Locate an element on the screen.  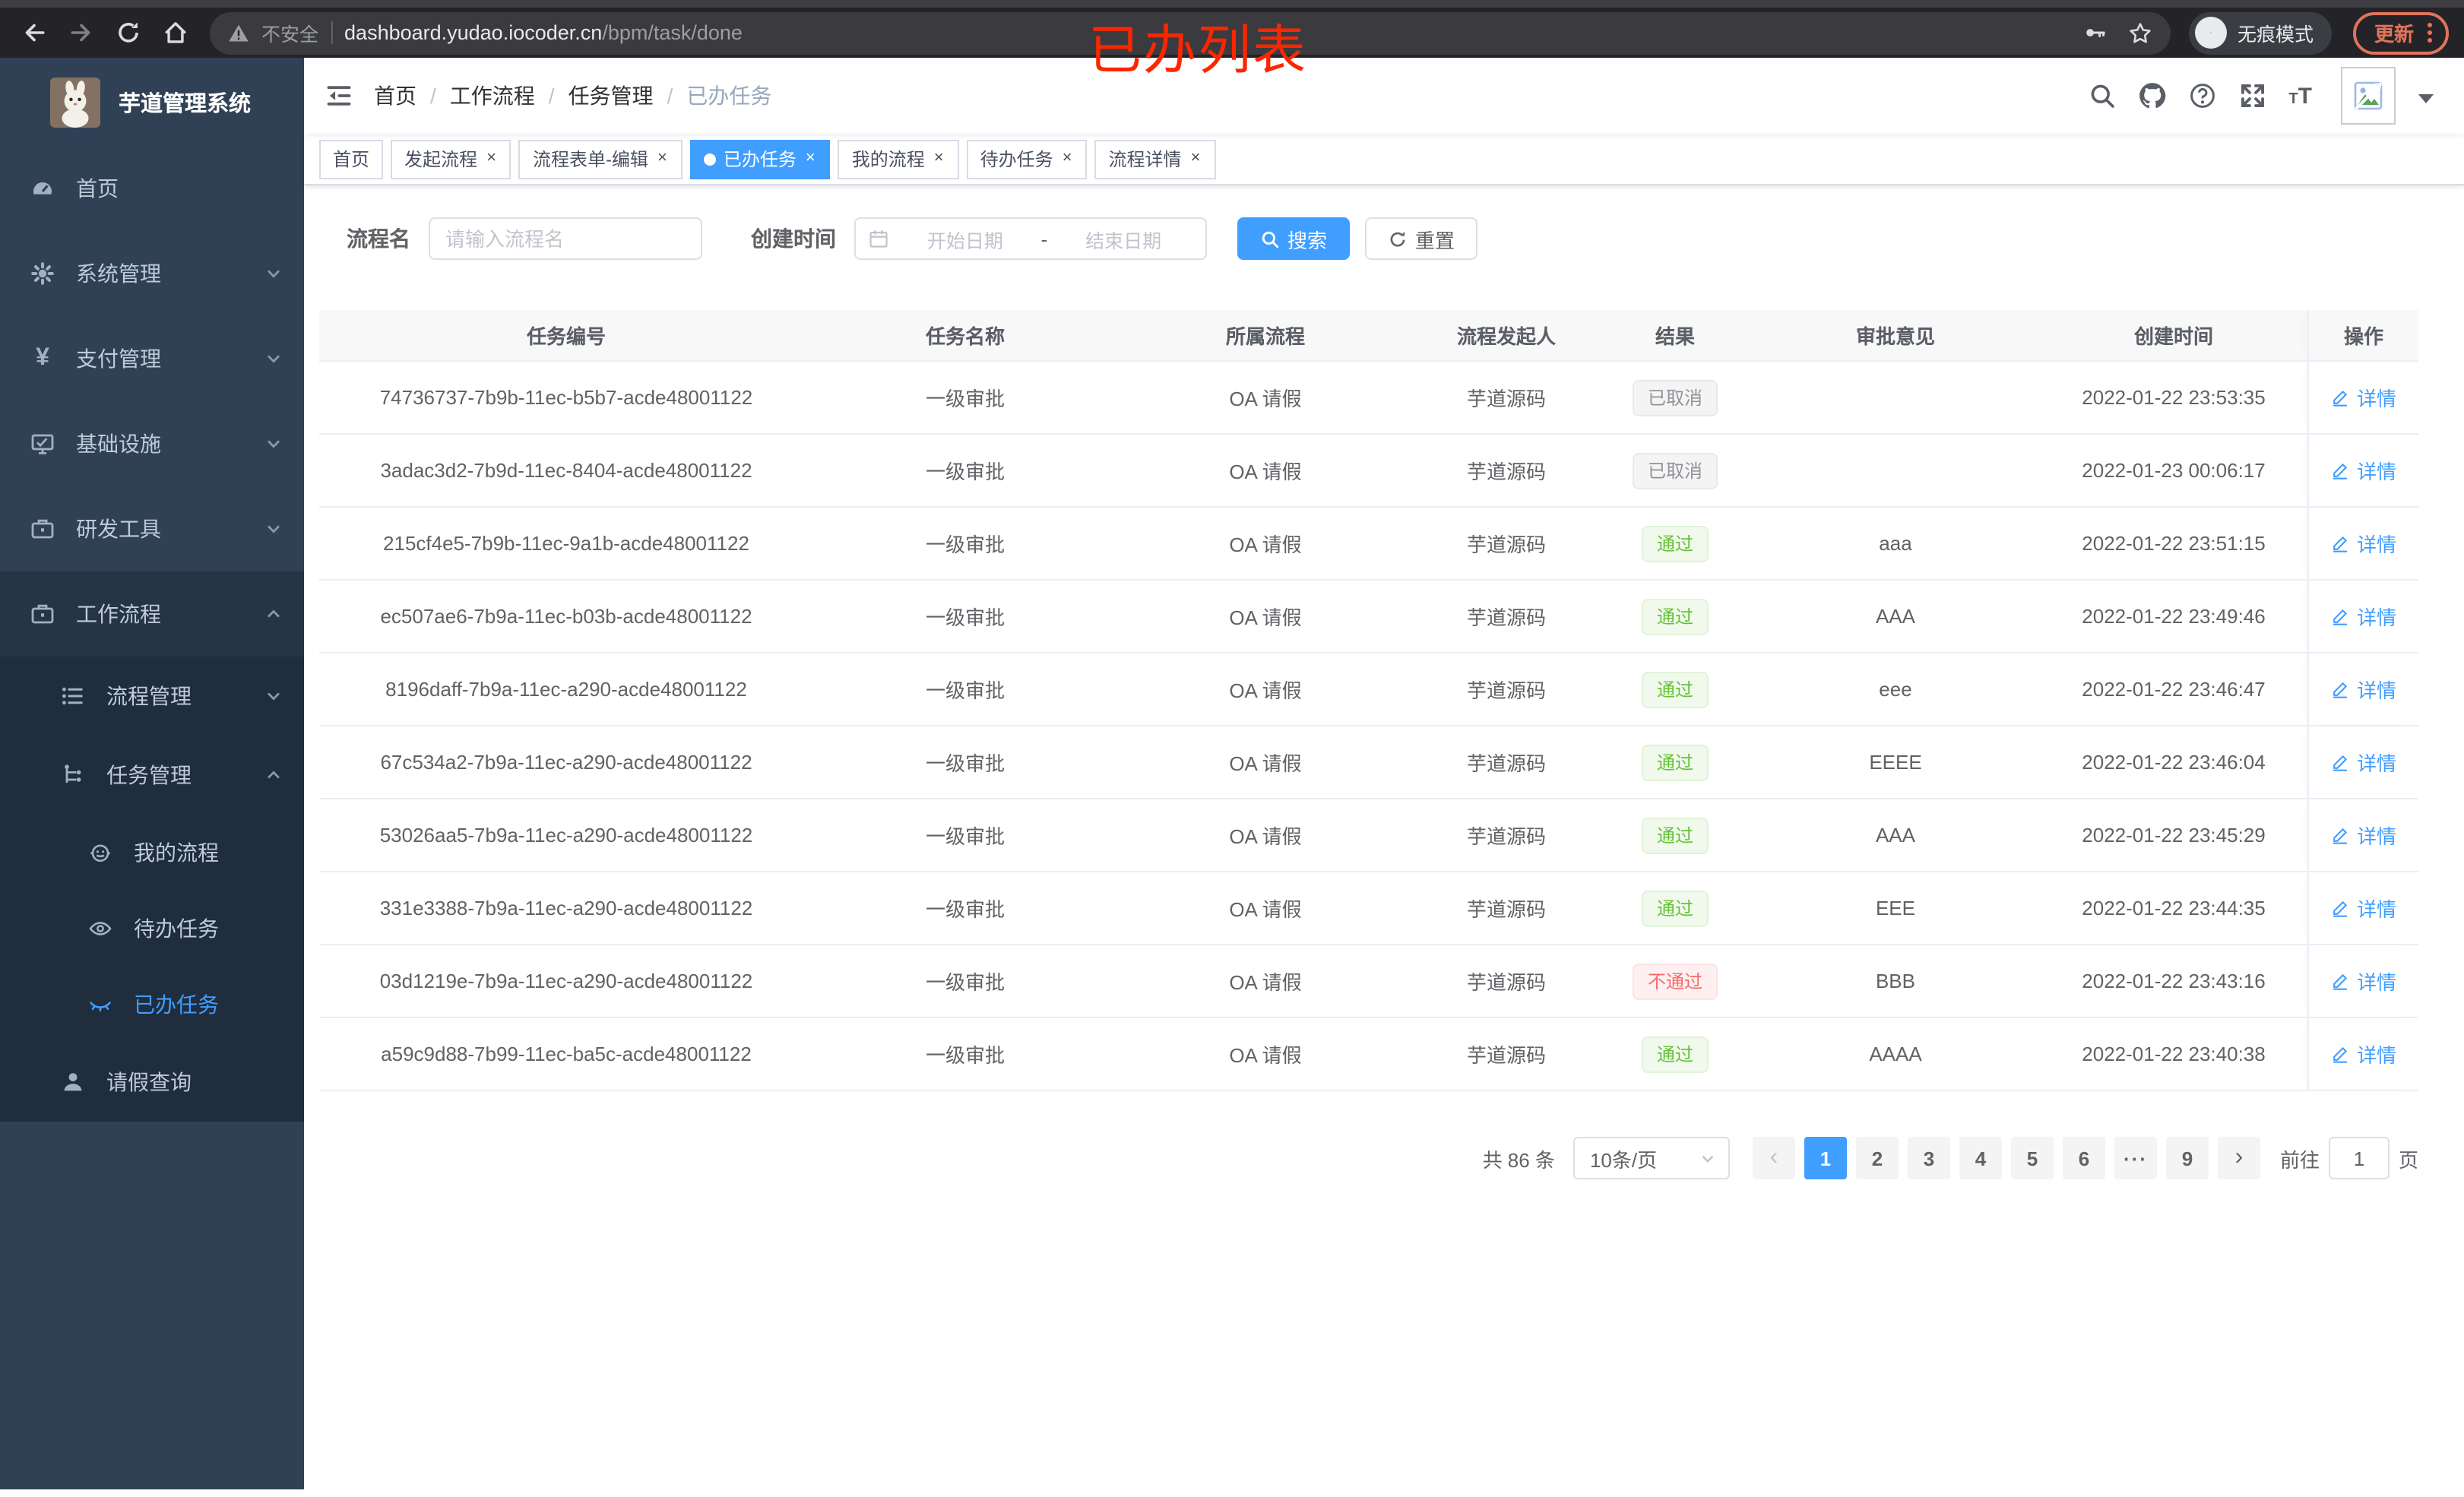
sidebar-item-dev: 研发工具 is located at coordinates (152, 528).